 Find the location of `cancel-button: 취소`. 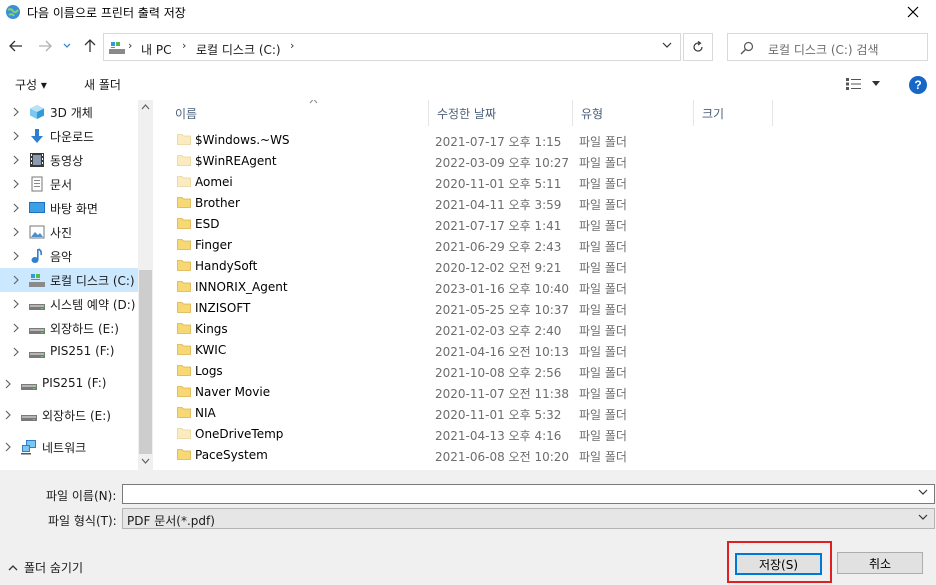

cancel-button: 취소 is located at coordinates (880, 563).